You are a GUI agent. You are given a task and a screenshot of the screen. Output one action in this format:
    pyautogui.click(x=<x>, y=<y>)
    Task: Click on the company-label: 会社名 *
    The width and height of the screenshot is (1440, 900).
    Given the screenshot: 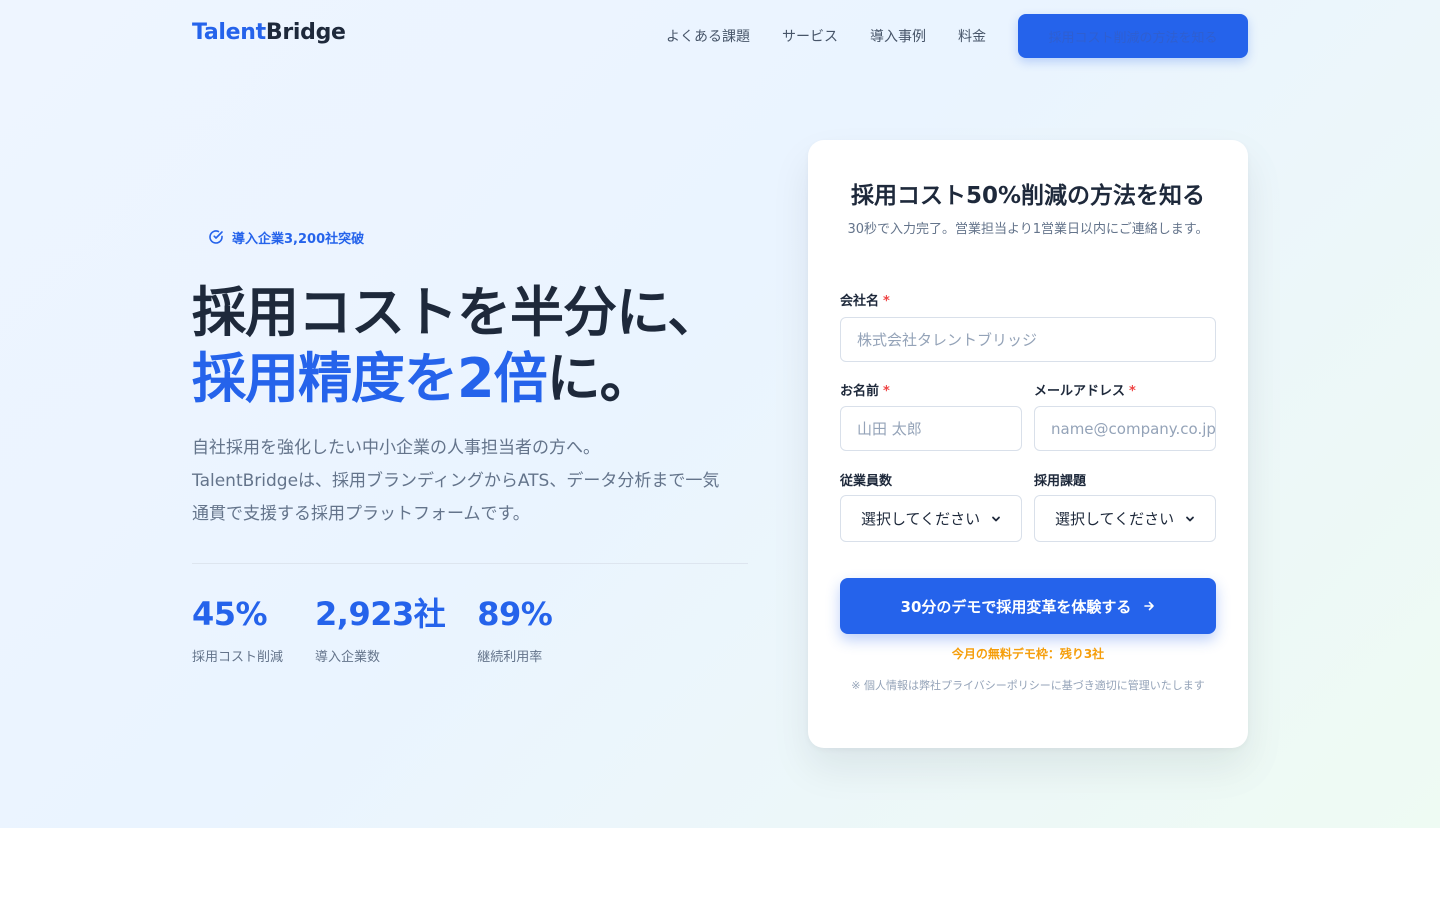 What is the action you would take?
    pyautogui.click(x=865, y=299)
    